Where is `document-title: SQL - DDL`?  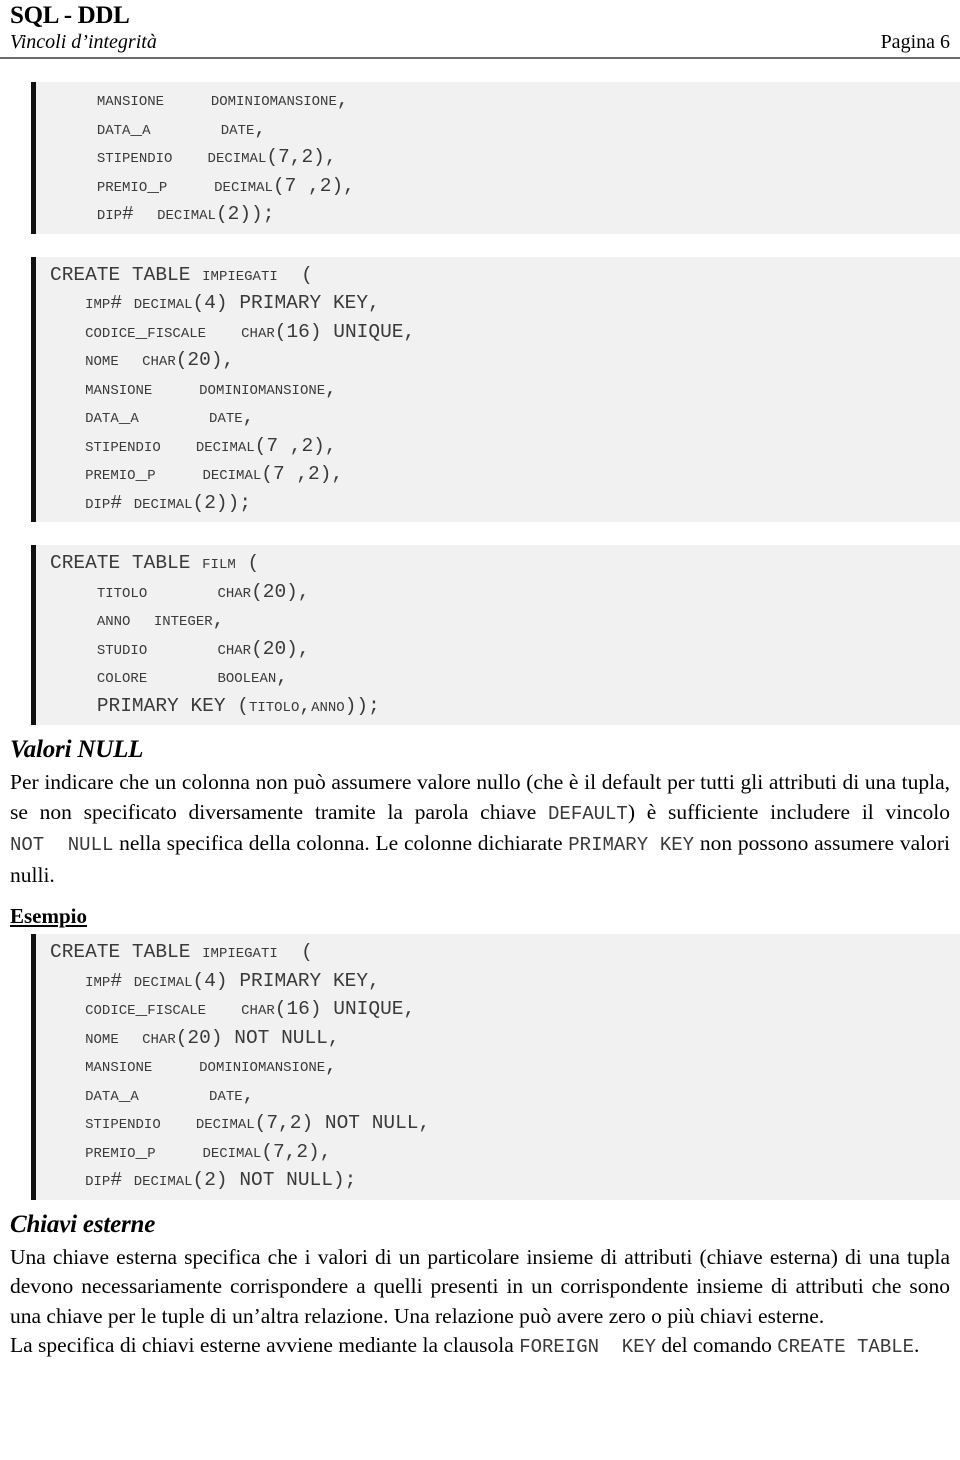 document-title: SQL - DDL is located at coordinates (70, 15).